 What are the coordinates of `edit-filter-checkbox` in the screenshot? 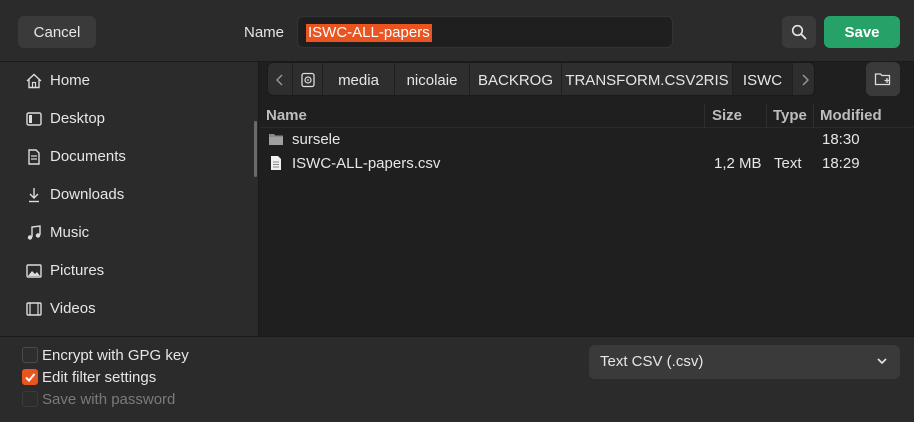 It's located at (30, 377).